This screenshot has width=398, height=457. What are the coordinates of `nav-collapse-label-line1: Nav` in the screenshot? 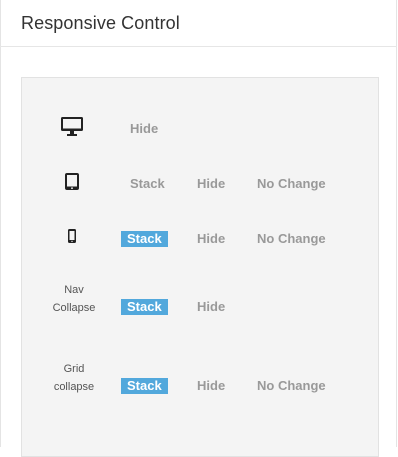 It's located at (74, 290).